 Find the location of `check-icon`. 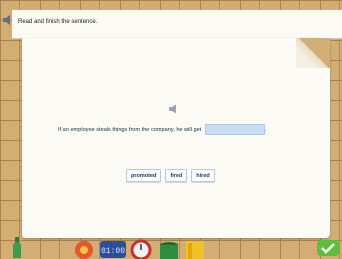

check-icon is located at coordinates (328, 248).